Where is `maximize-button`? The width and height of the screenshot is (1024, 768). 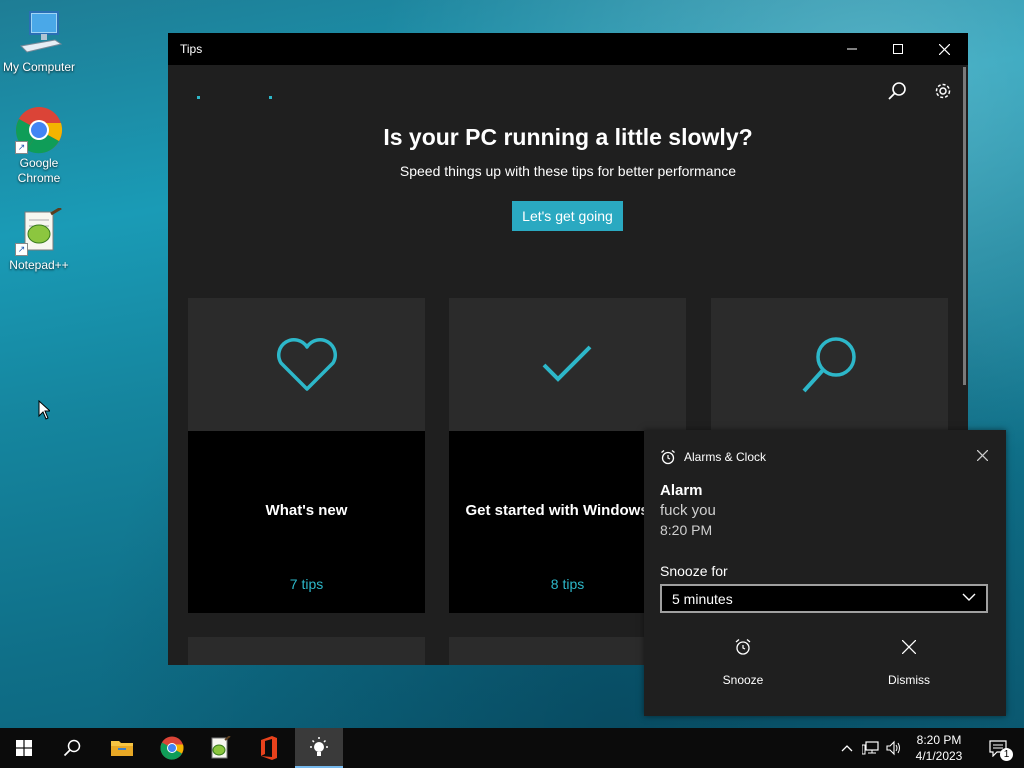
maximize-button is located at coordinates (898, 49).